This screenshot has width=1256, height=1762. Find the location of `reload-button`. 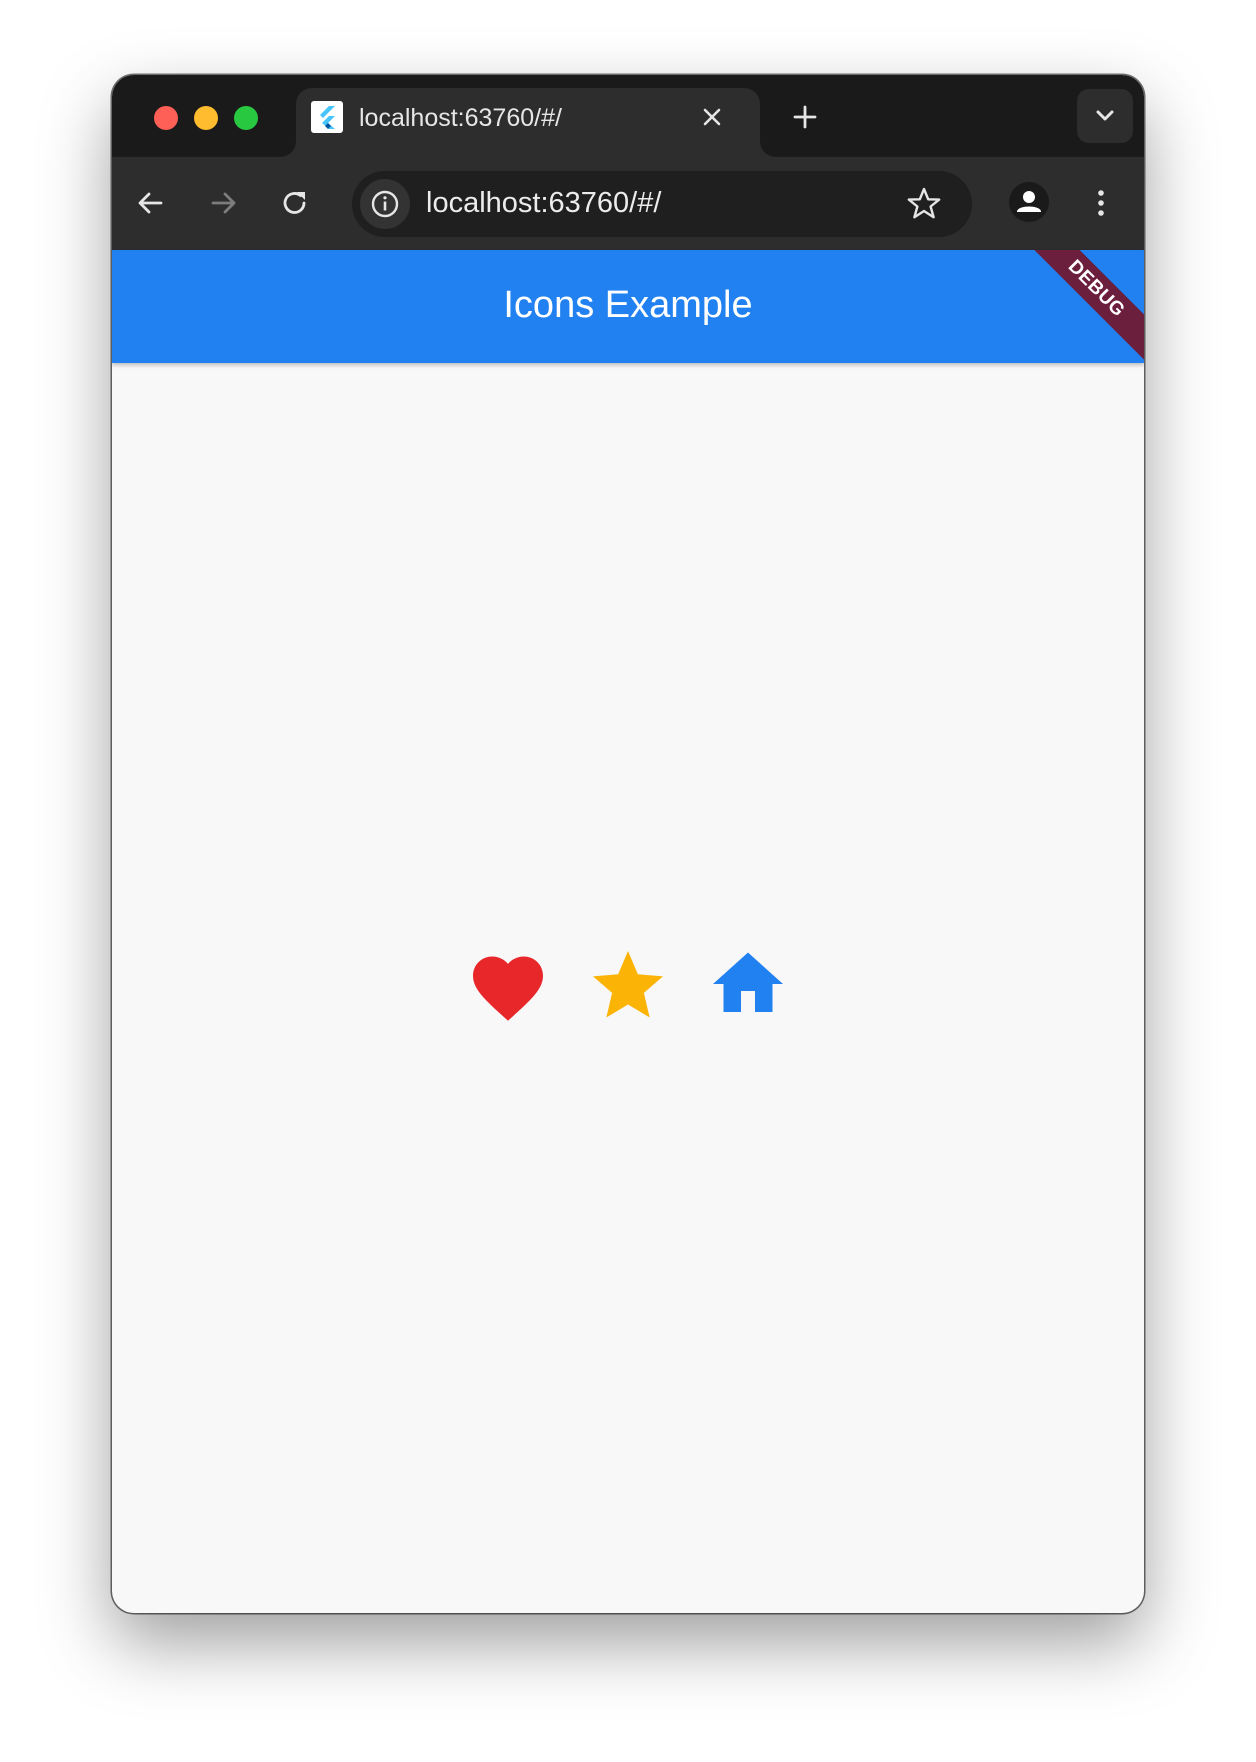

reload-button is located at coordinates (295, 203).